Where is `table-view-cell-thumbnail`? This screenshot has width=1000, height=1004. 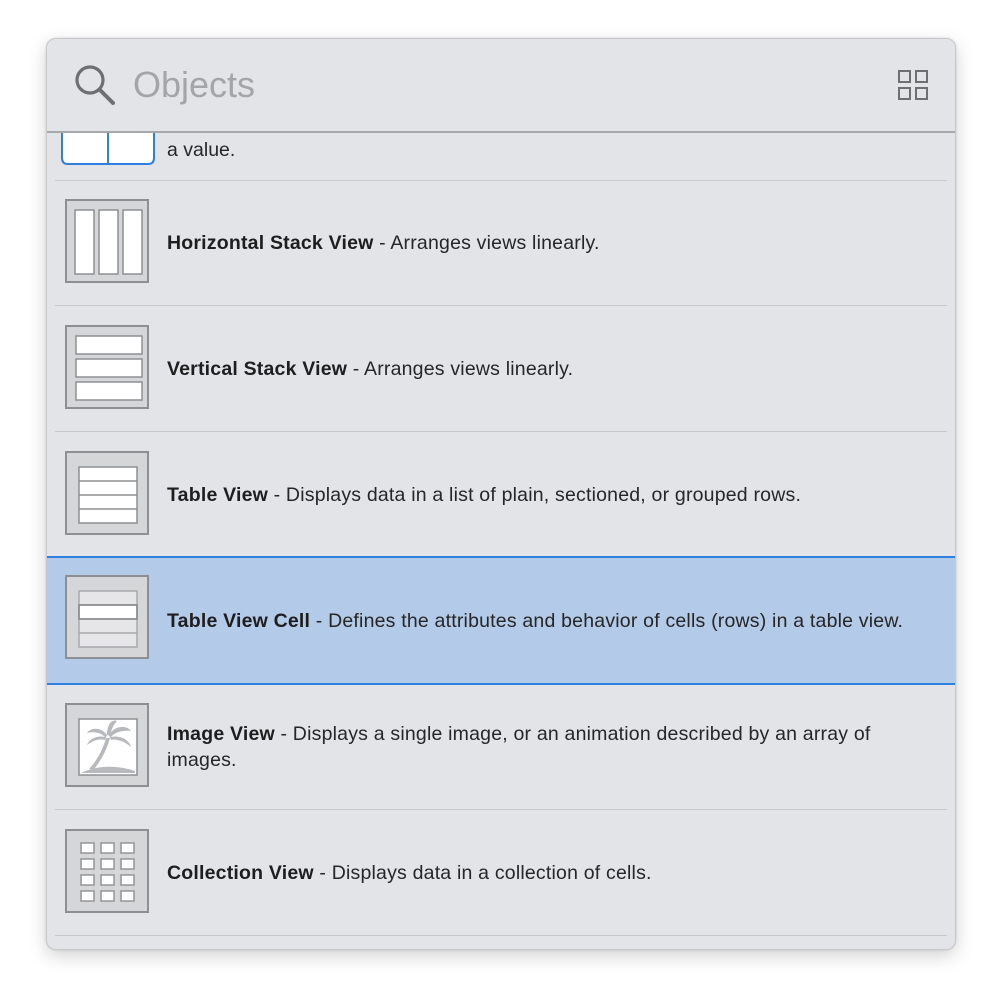
table-view-cell-thumbnail is located at coordinates (107, 617).